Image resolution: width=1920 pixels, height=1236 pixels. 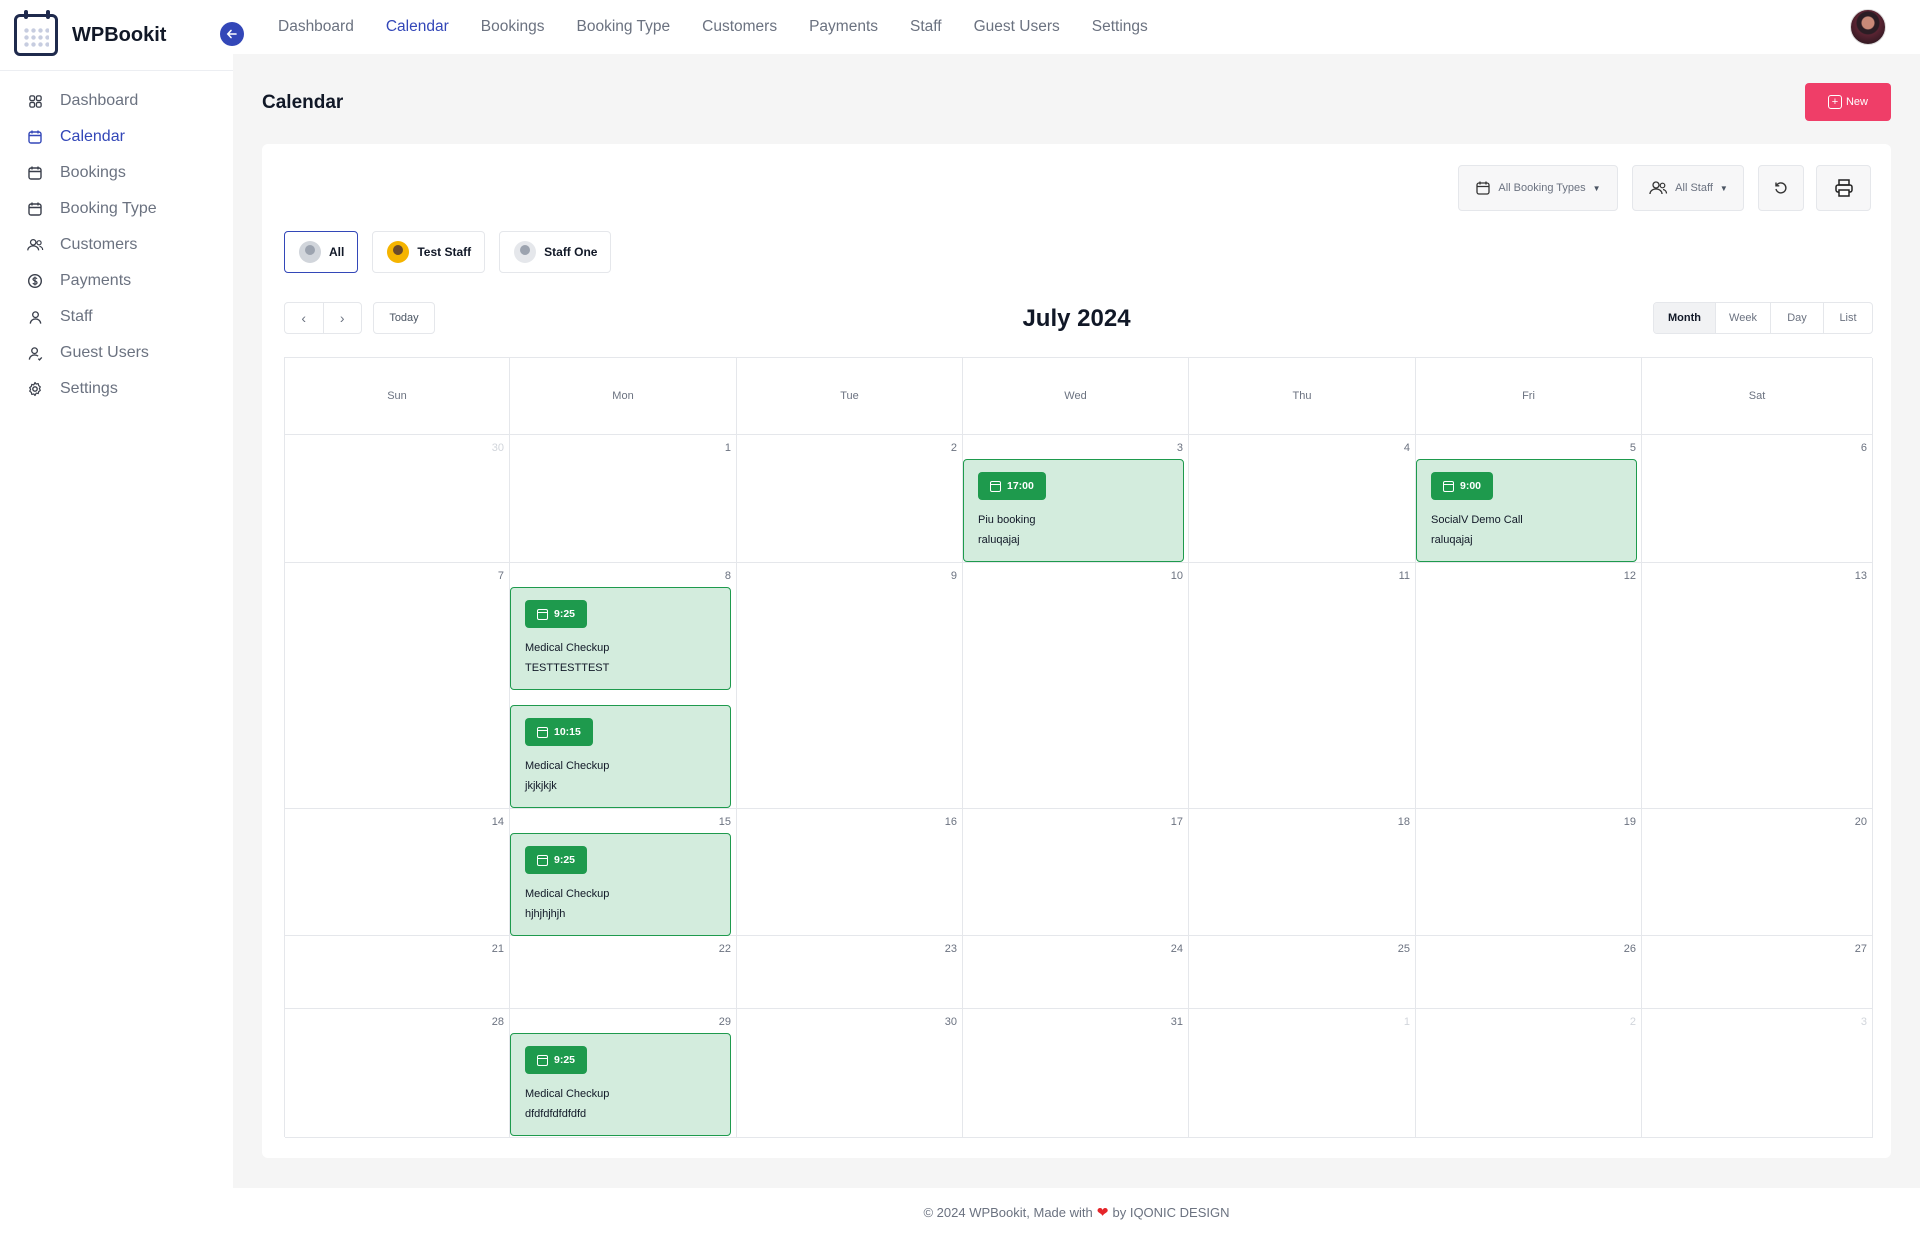 I want to click on day-number: 31, so click(x=1177, y=1022).